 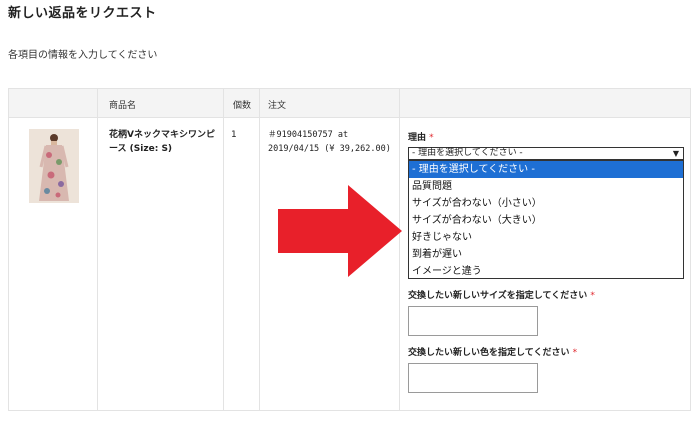 I want to click on reason-label: 理由 *, so click(x=421, y=138).